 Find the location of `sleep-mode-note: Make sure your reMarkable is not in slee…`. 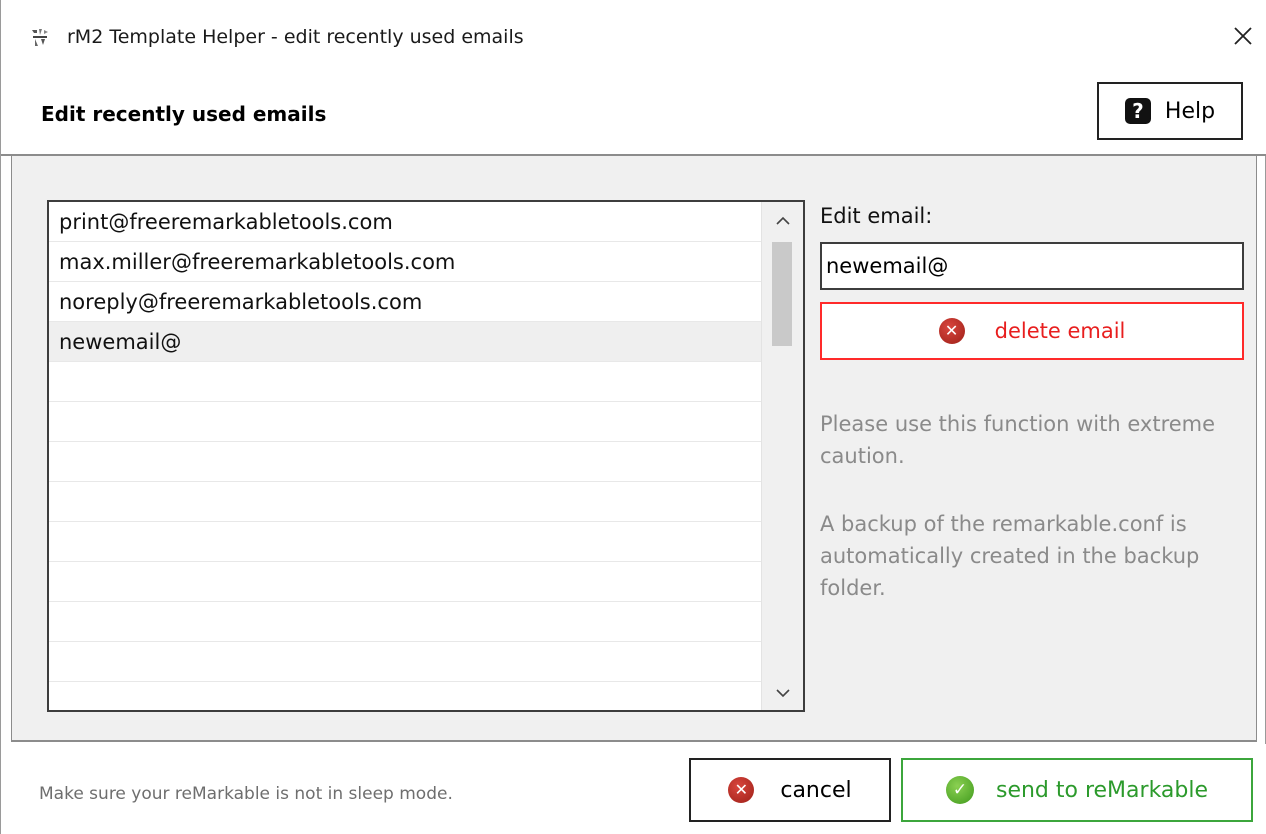

sleep-mode-note: Make sure your reMarkable is not in slee… is located at coordinates (246, 794).